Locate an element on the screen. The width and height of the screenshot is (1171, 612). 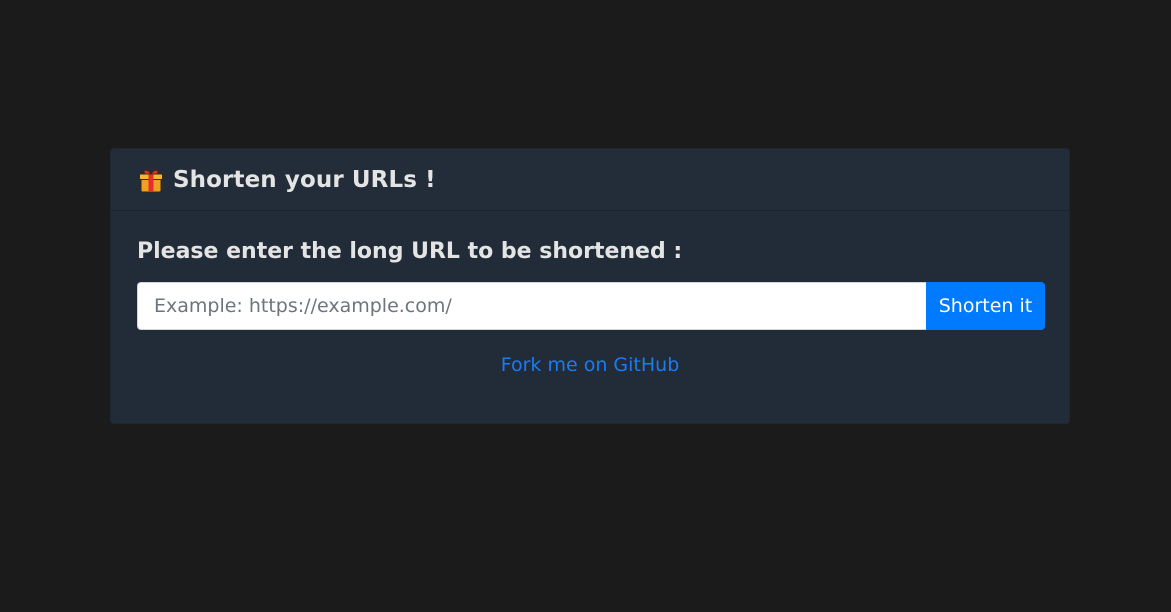
github-link: Fork me on GitHub is located at coordinates (590, 365).